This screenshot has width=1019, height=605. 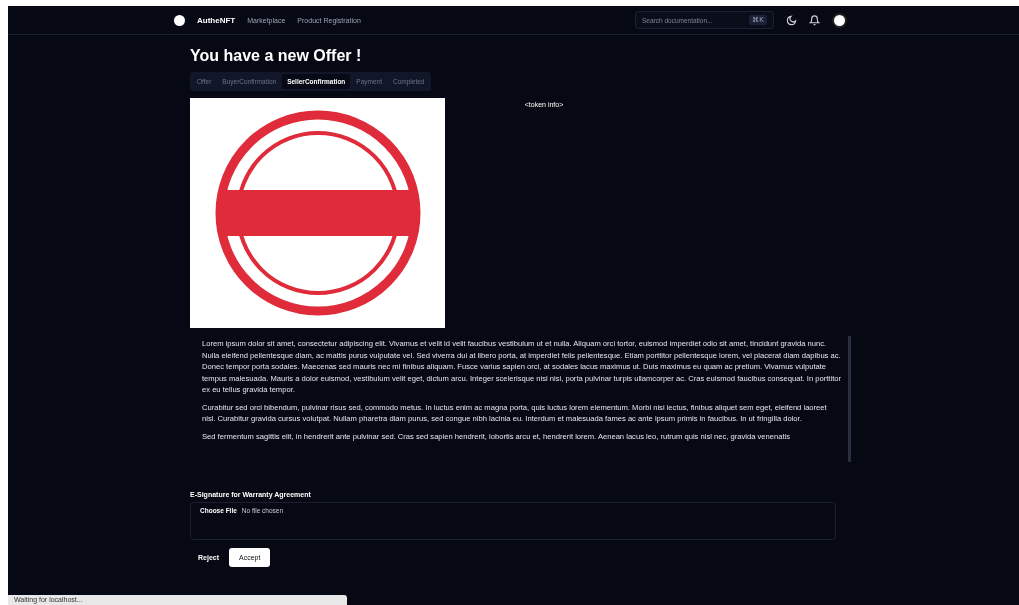 I want to click on avatar, so click(x=839, y=20).